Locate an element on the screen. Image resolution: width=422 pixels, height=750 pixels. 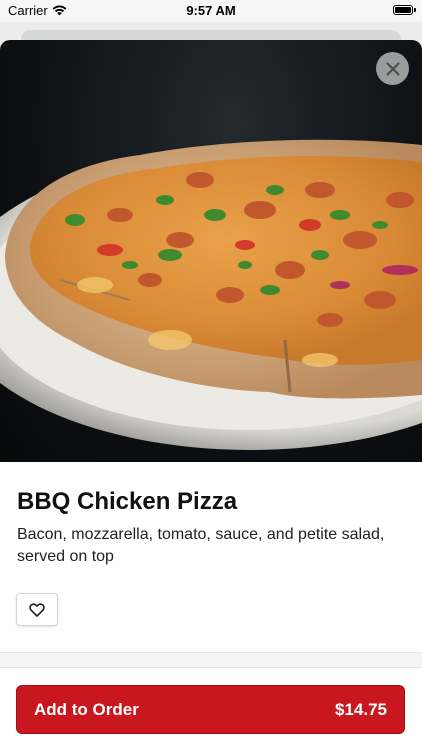
add-to-order-label: Add to Order is located at coordinates (86, 709).